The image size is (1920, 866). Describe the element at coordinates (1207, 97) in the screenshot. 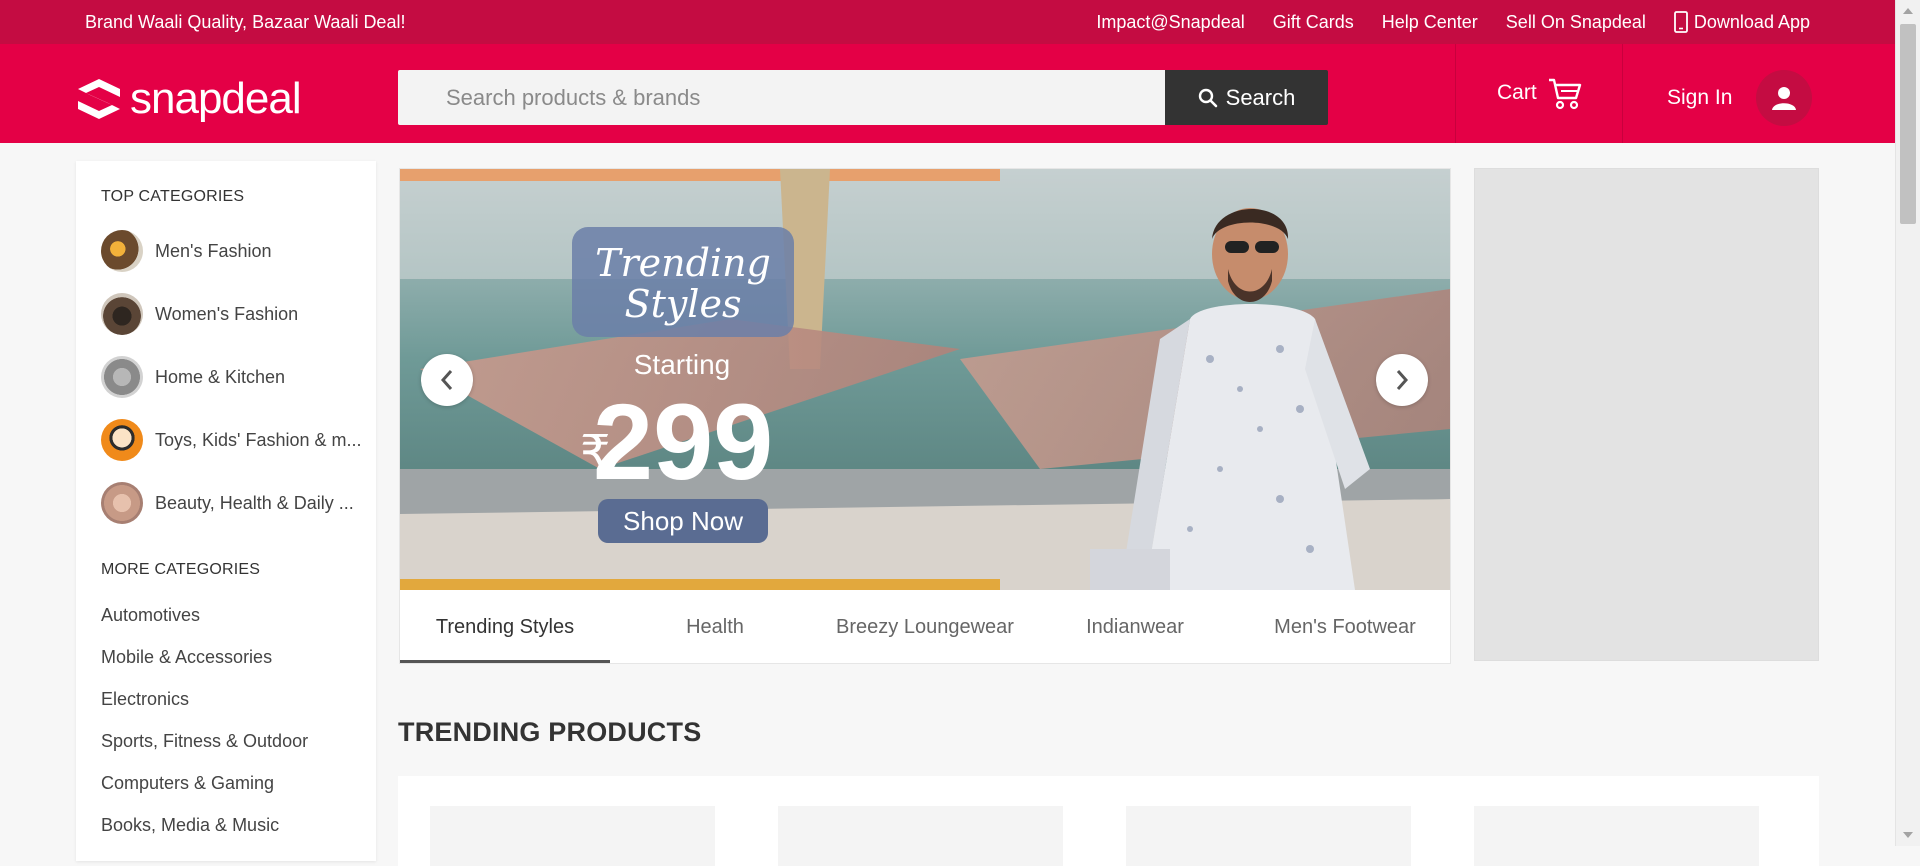

I see `search-icon` at that location.